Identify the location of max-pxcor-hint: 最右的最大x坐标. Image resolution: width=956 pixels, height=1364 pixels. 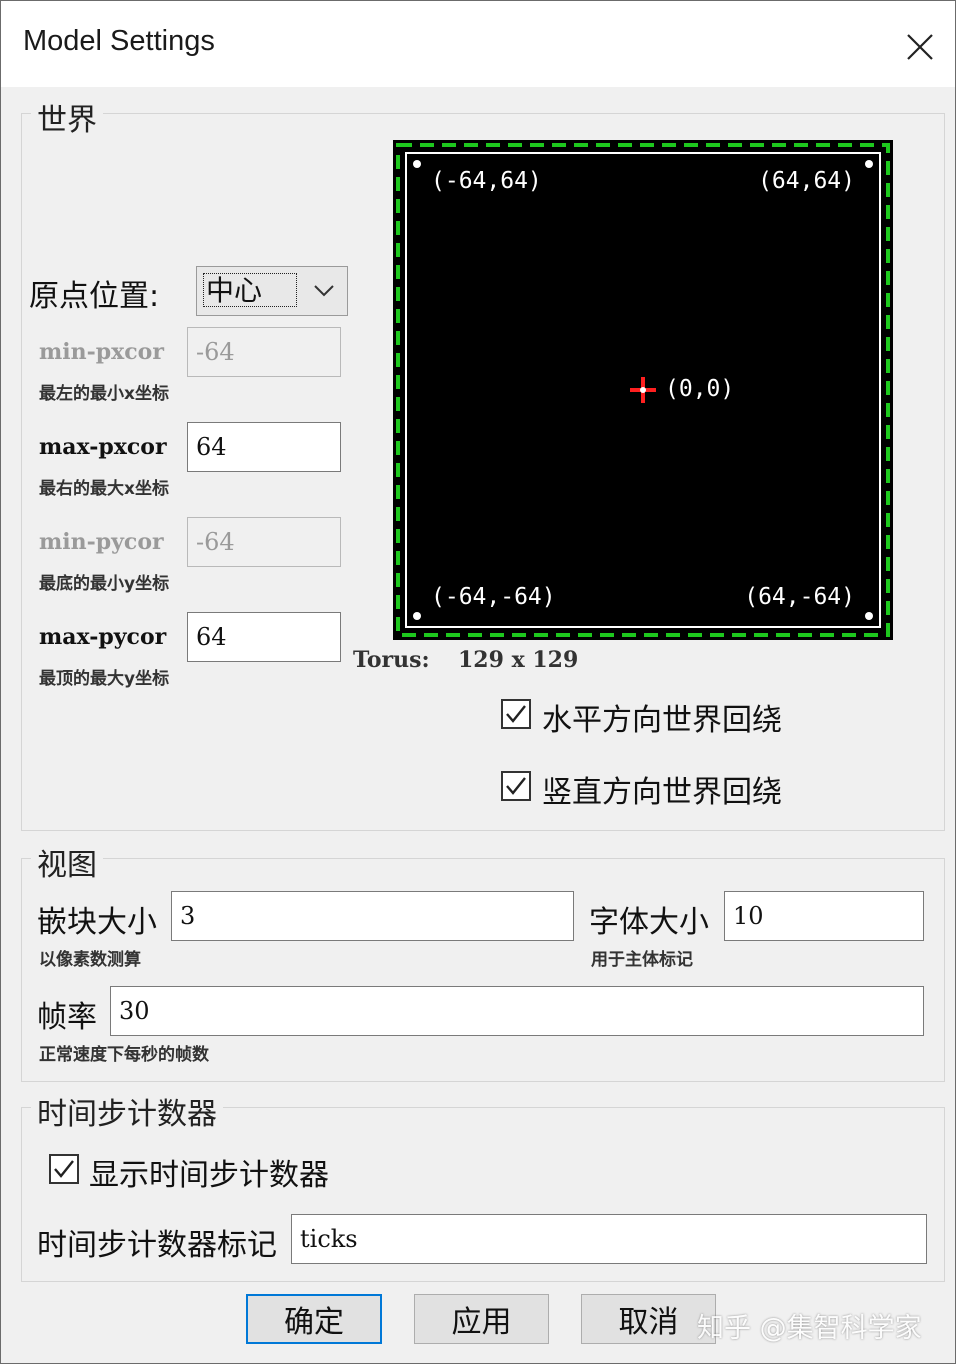
(104, 489).